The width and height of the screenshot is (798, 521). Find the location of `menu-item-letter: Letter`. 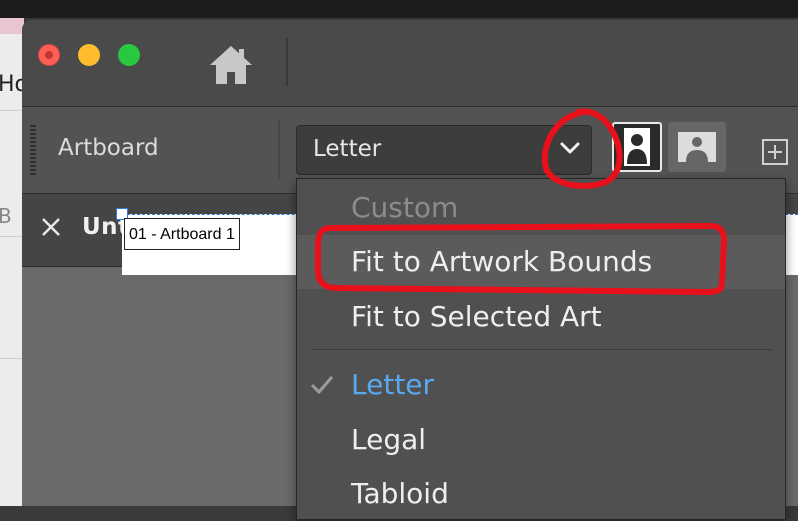

menu-item-letter: Letter is located at coordinates (541, 385).